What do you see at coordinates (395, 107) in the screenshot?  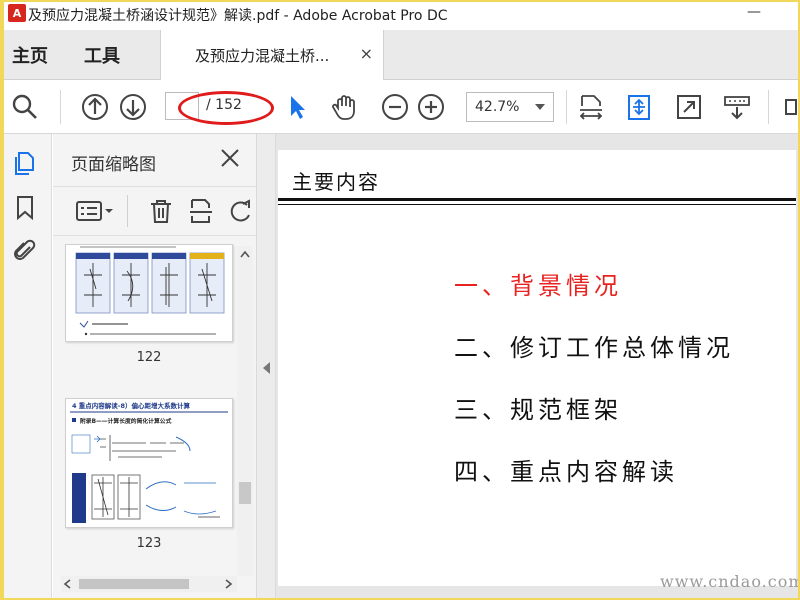 I see `zoom-out-icon` at bounding box center [395, 107].